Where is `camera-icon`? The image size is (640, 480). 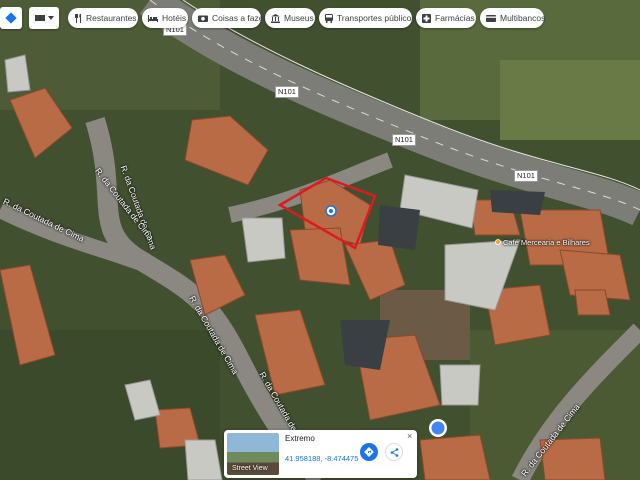 camera-icon is located at coordinates (203, 18).